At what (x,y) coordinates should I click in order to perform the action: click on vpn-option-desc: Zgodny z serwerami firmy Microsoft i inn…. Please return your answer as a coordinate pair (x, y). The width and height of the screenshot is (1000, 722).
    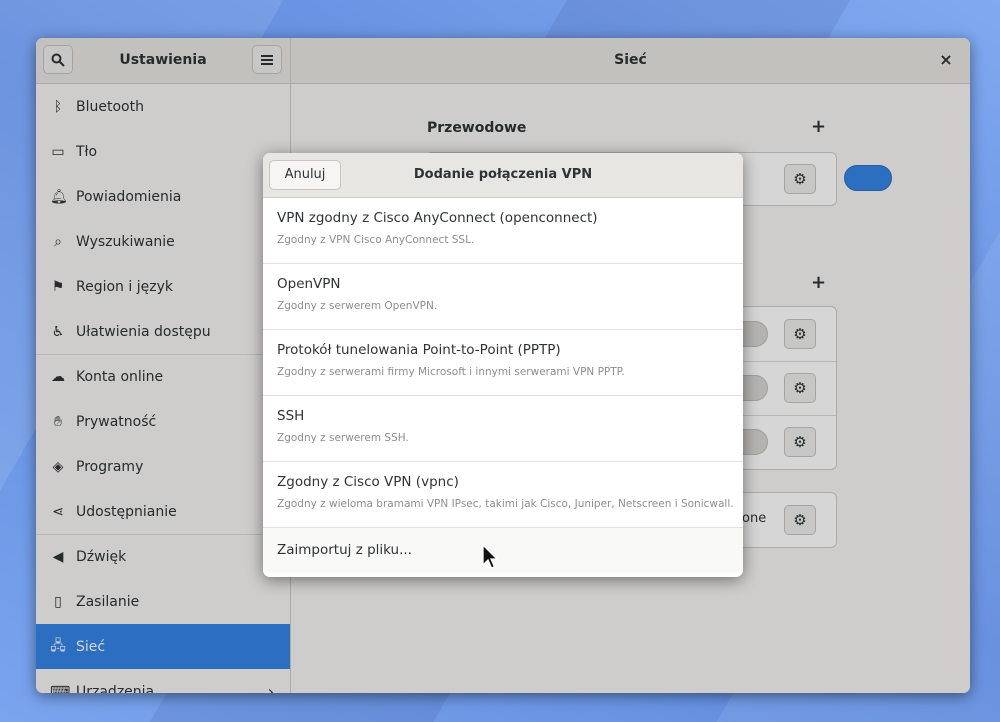
    Looking at the image, I should click on (451, 372).